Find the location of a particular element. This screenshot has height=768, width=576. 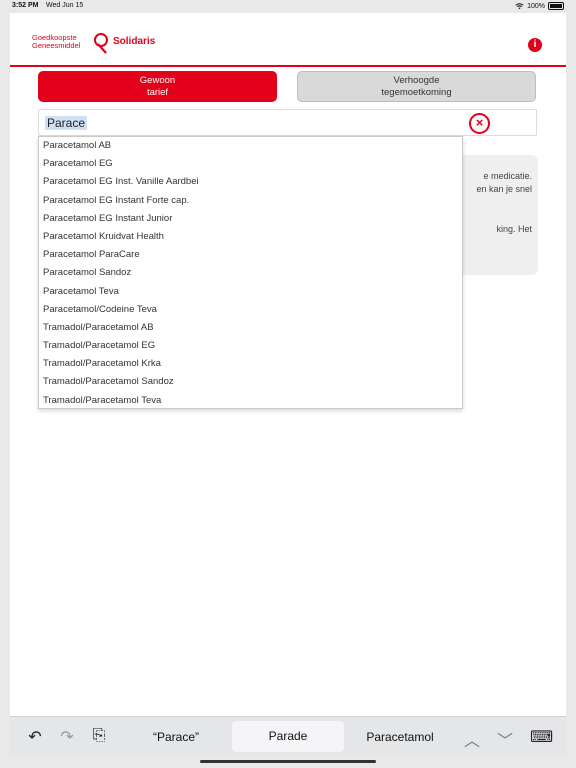

suggestion-paracetamol: Paracetamol is located at coordinates (400, 737).